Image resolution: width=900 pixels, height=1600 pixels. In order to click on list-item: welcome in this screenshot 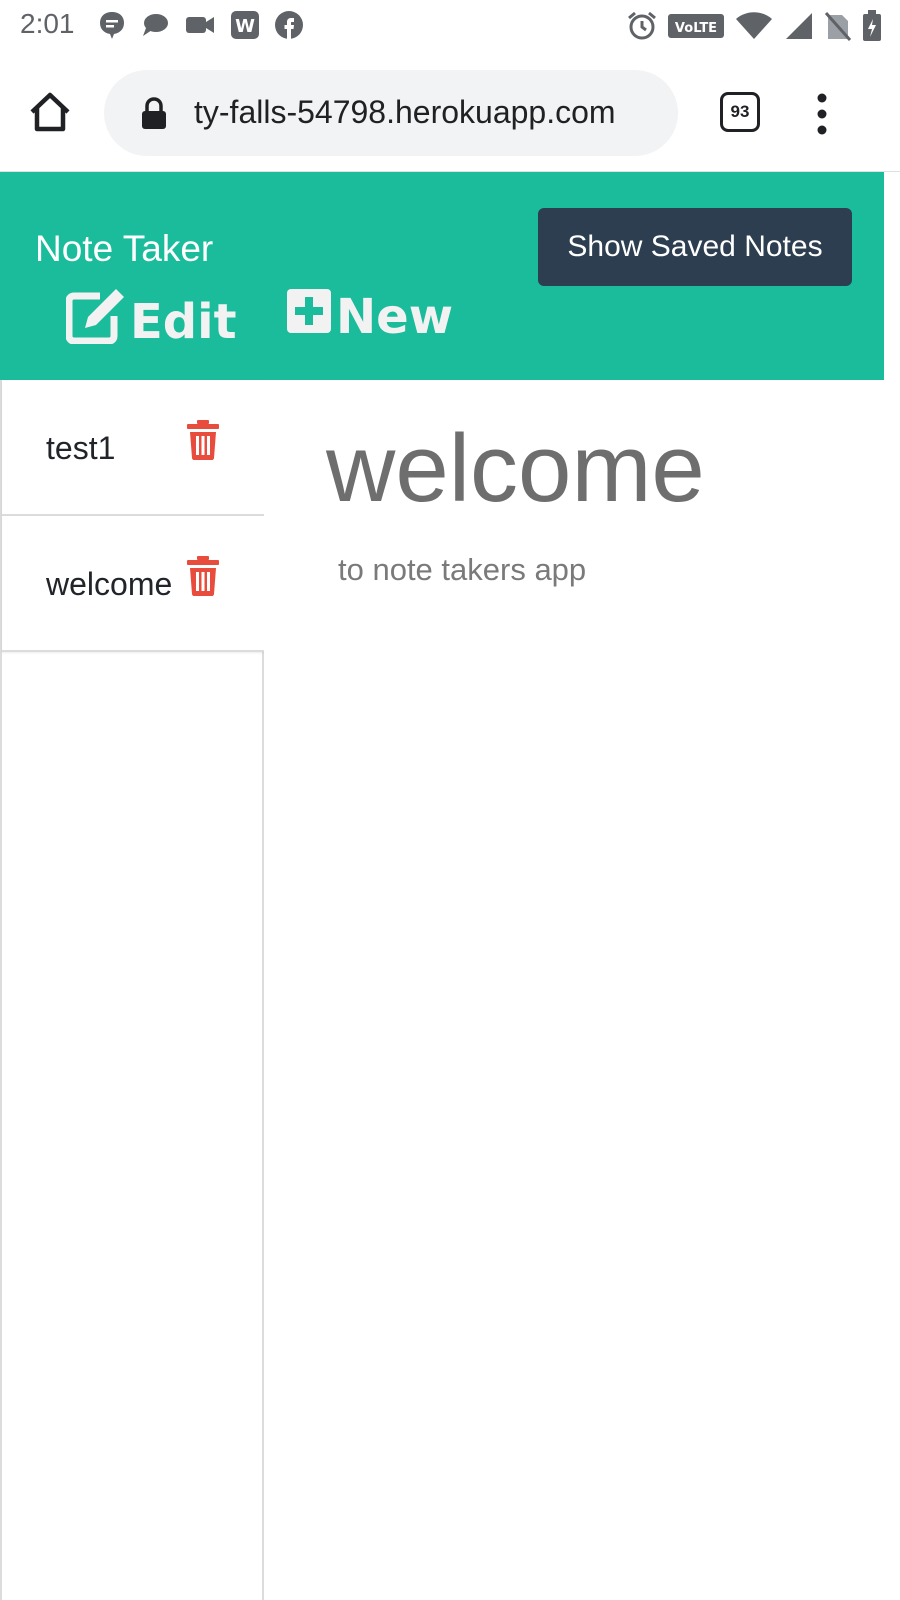, I will do `click(133, 584)`.